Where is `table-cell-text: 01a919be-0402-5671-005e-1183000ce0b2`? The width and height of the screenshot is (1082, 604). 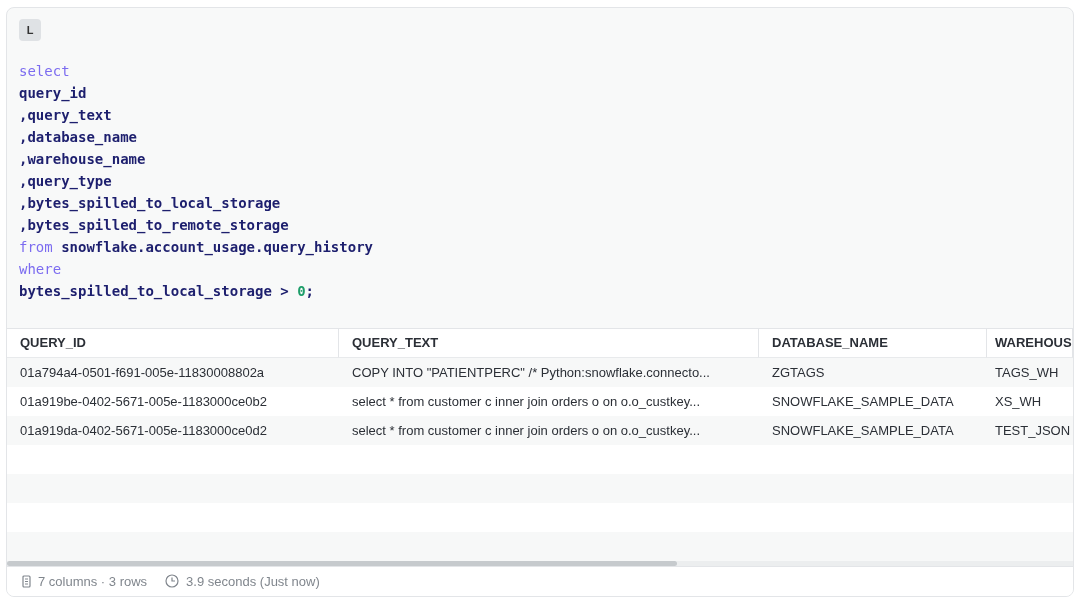
table-cell-text: 01a919be-0402-5671-005e-1183000ce0b2 is located at coordinates (143, 401).